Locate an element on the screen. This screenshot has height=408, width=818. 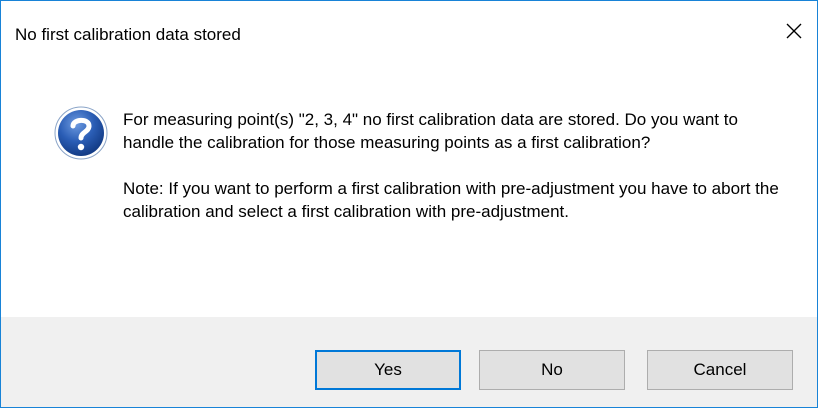
yes-button: Yes is located at coordinates (388, 370).